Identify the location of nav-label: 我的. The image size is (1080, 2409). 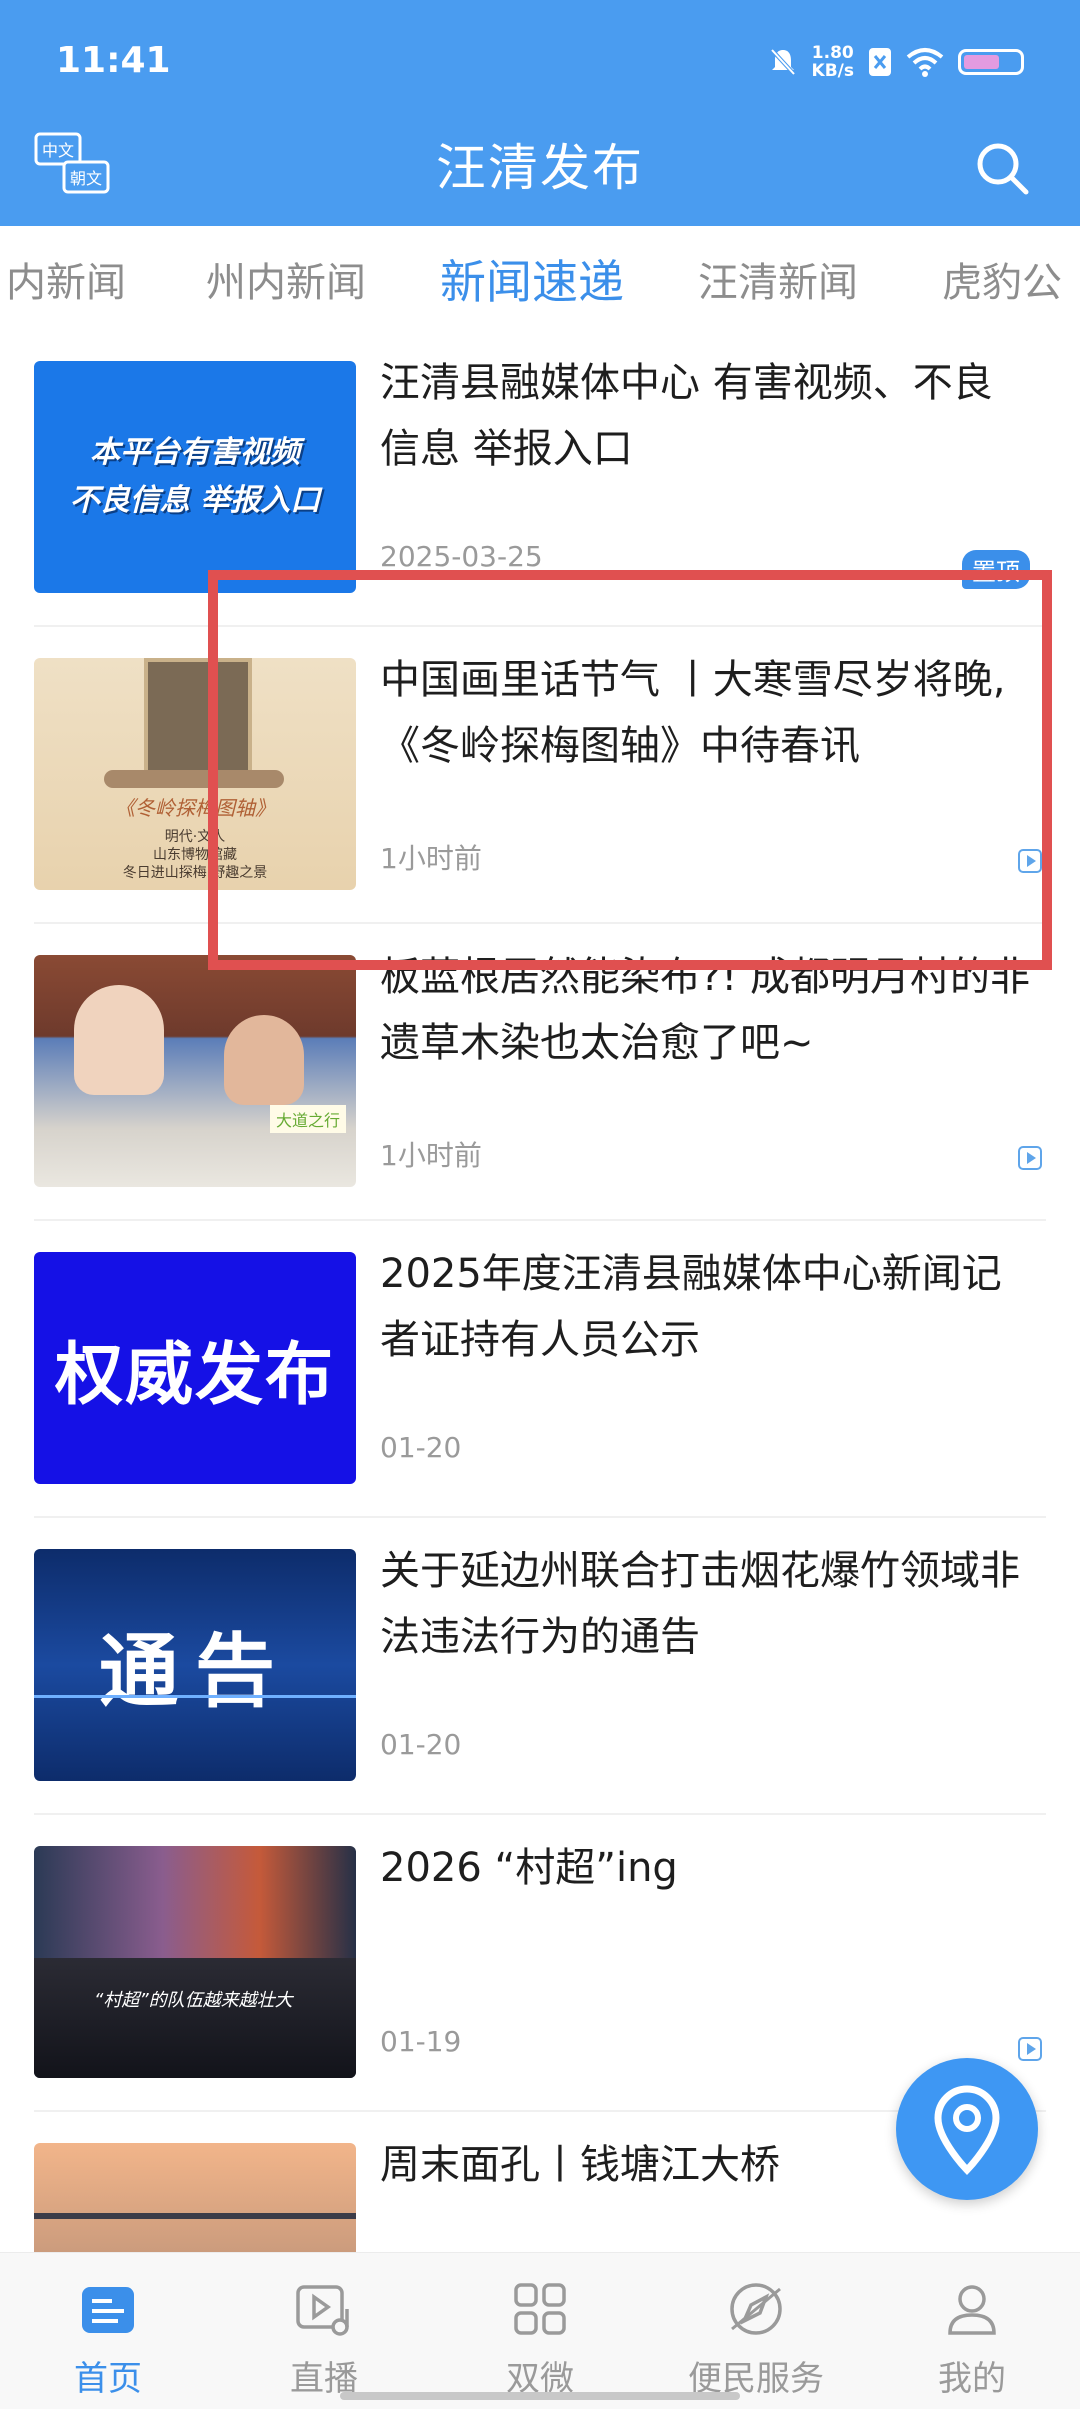
(972, 2379).